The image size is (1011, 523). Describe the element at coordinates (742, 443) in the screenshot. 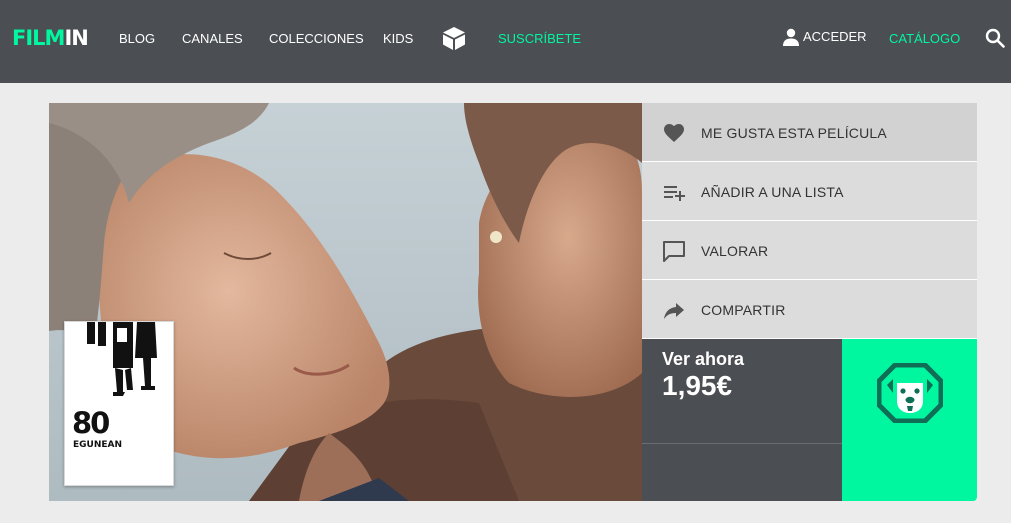

I see `purchase-divider` at that location.